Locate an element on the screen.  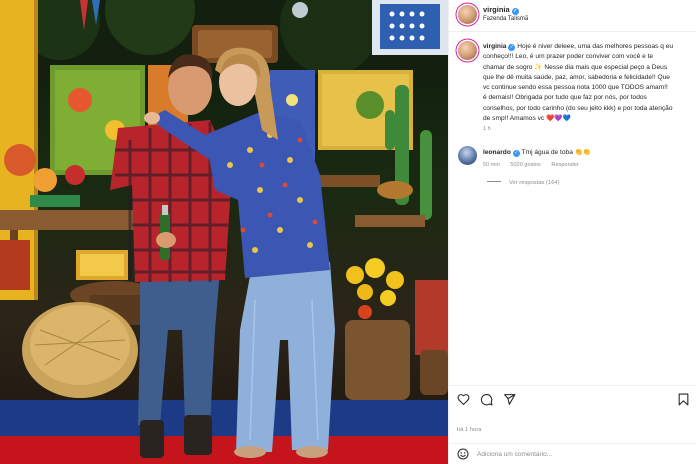
post-author-username: virginia ✓ is located at coordinates (501, 10).